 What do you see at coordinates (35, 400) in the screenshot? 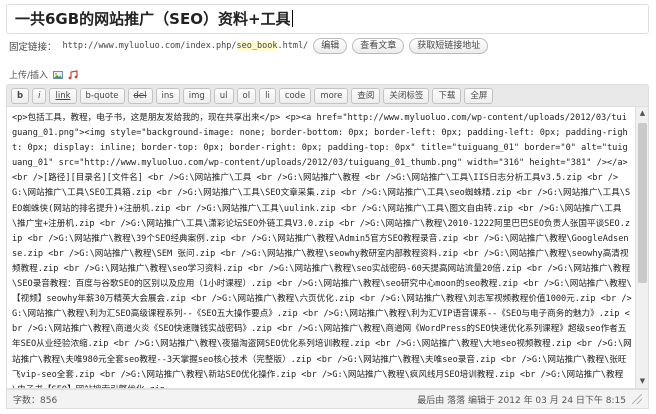
I see `word-count: 字数：856` at bounding box center [35, 400].